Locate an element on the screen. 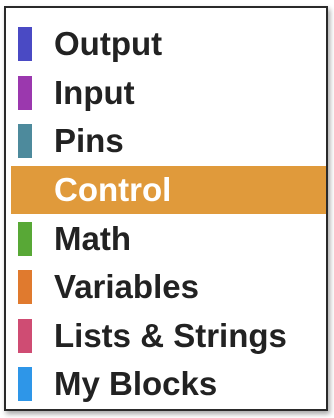  control-color-swatch-icon is located at coordinates (25, 190).